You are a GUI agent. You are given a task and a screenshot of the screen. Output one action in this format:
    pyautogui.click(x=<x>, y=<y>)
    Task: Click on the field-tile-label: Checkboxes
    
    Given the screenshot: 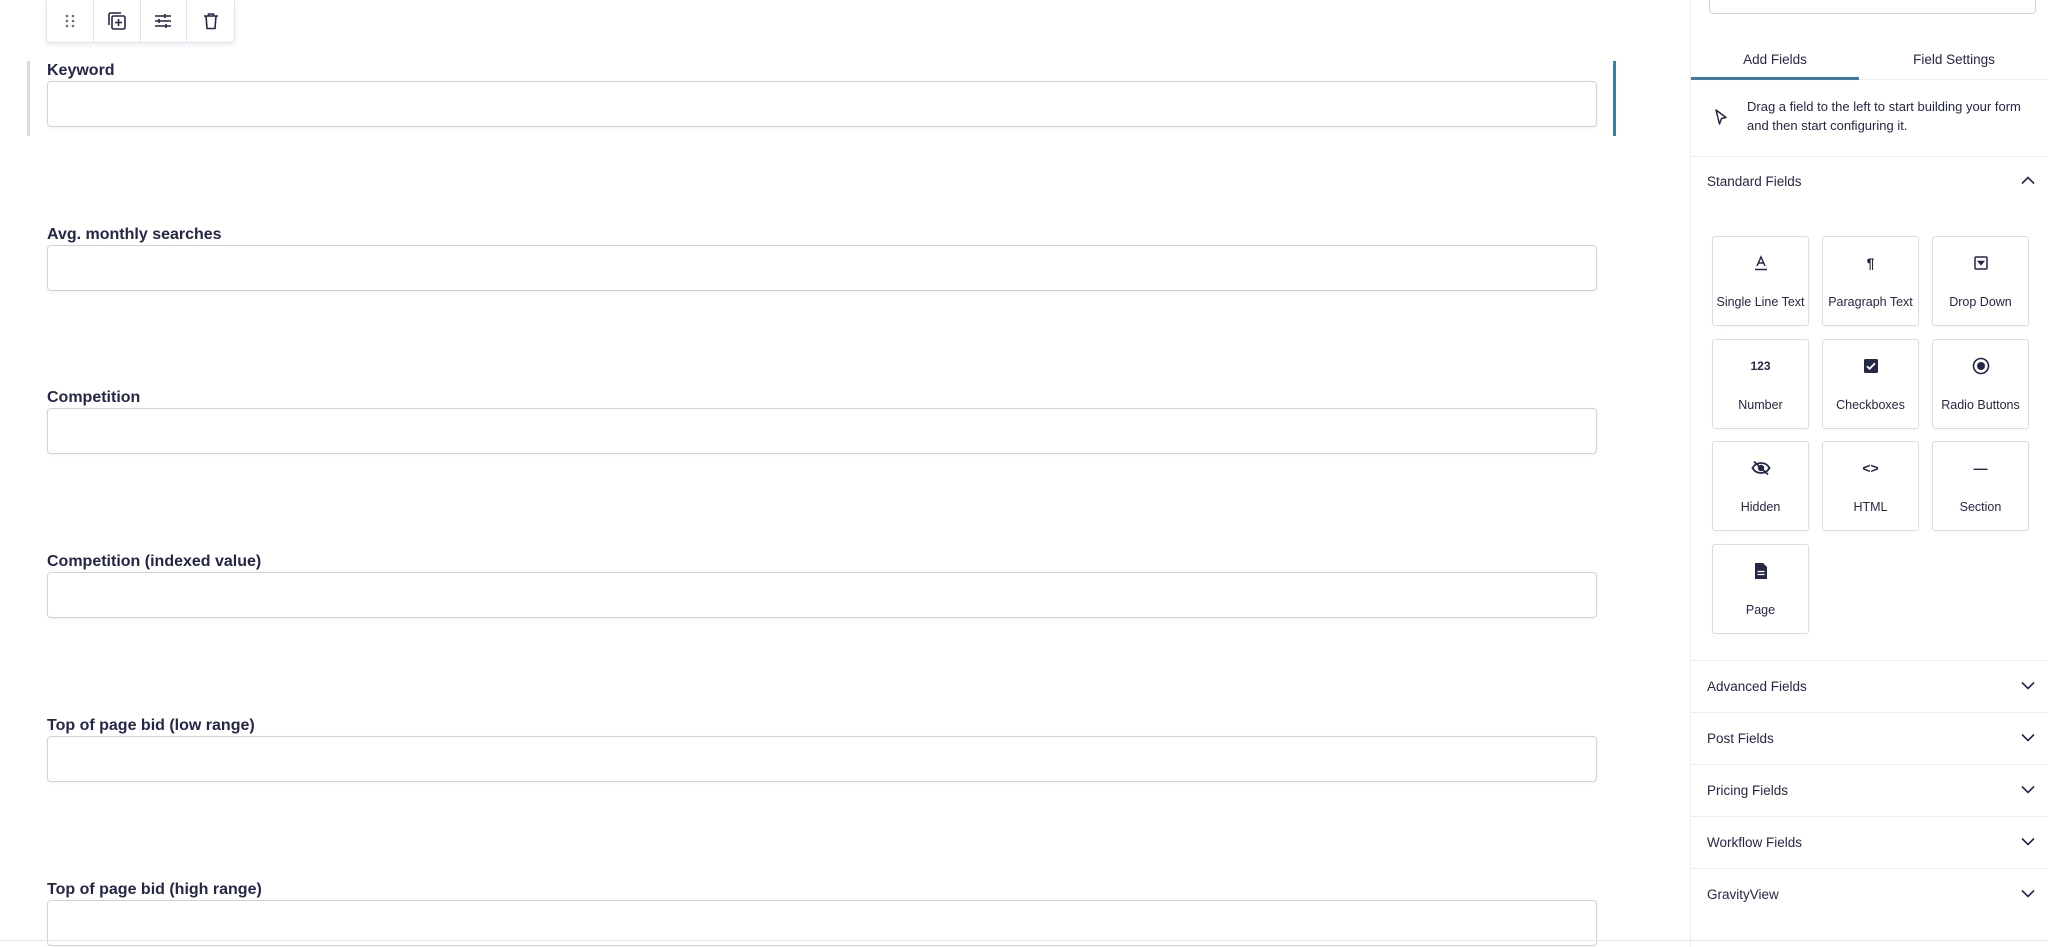 What is the action you would take?
    pyautogui.click(x=1870, y=405)
    